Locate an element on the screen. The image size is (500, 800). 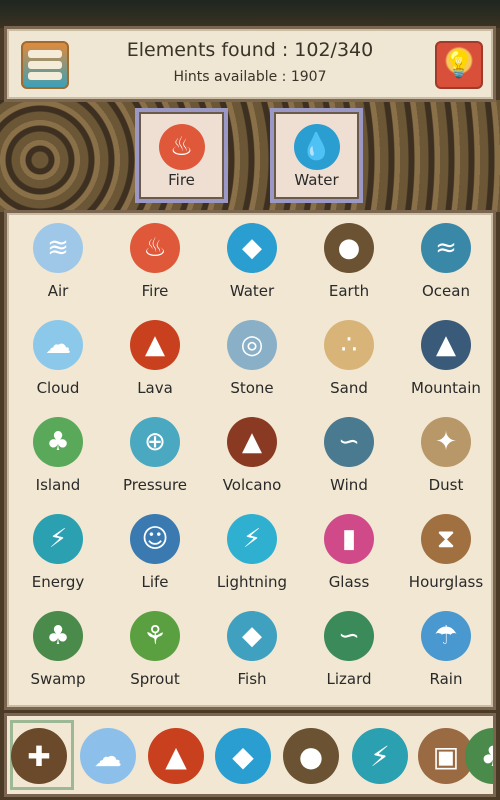
element-label: Mountain is located at coordinates (446, 388).